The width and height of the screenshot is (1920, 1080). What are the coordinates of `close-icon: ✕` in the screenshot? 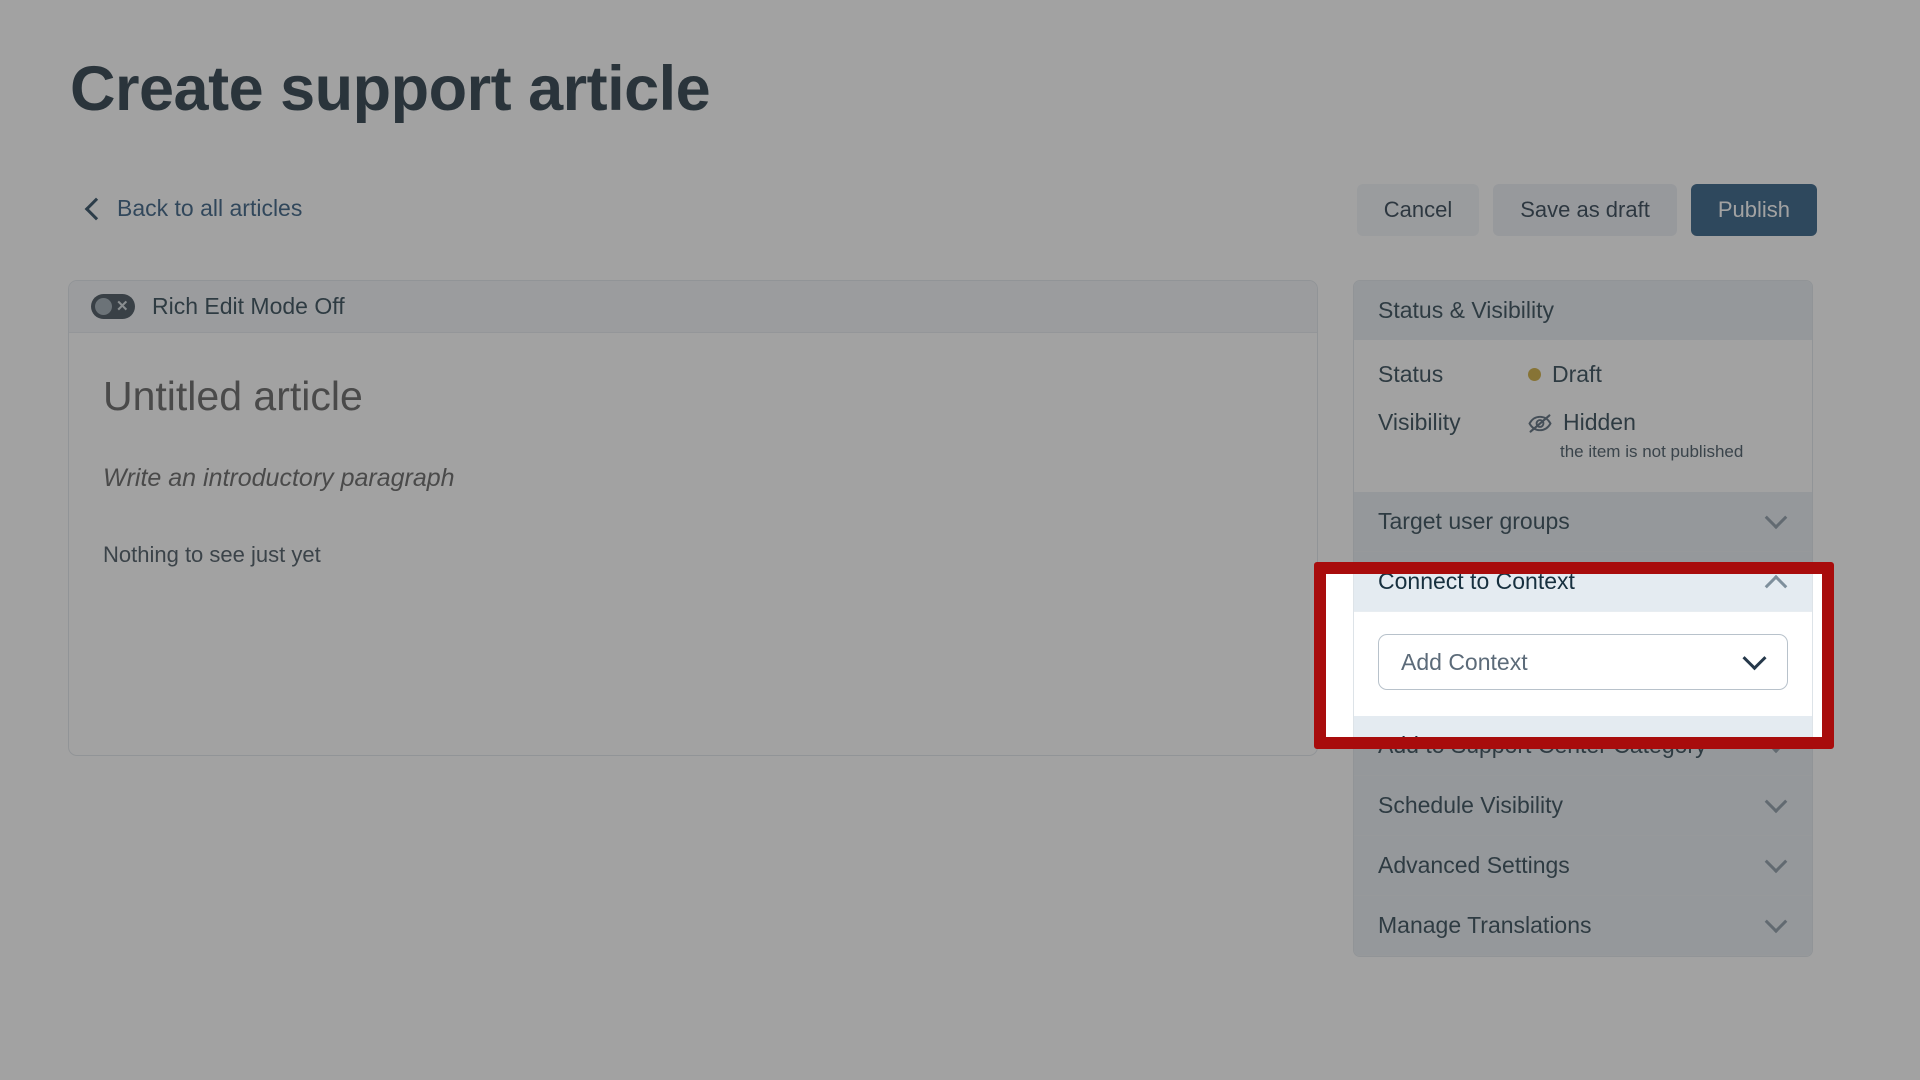 It's located at (122, 306).